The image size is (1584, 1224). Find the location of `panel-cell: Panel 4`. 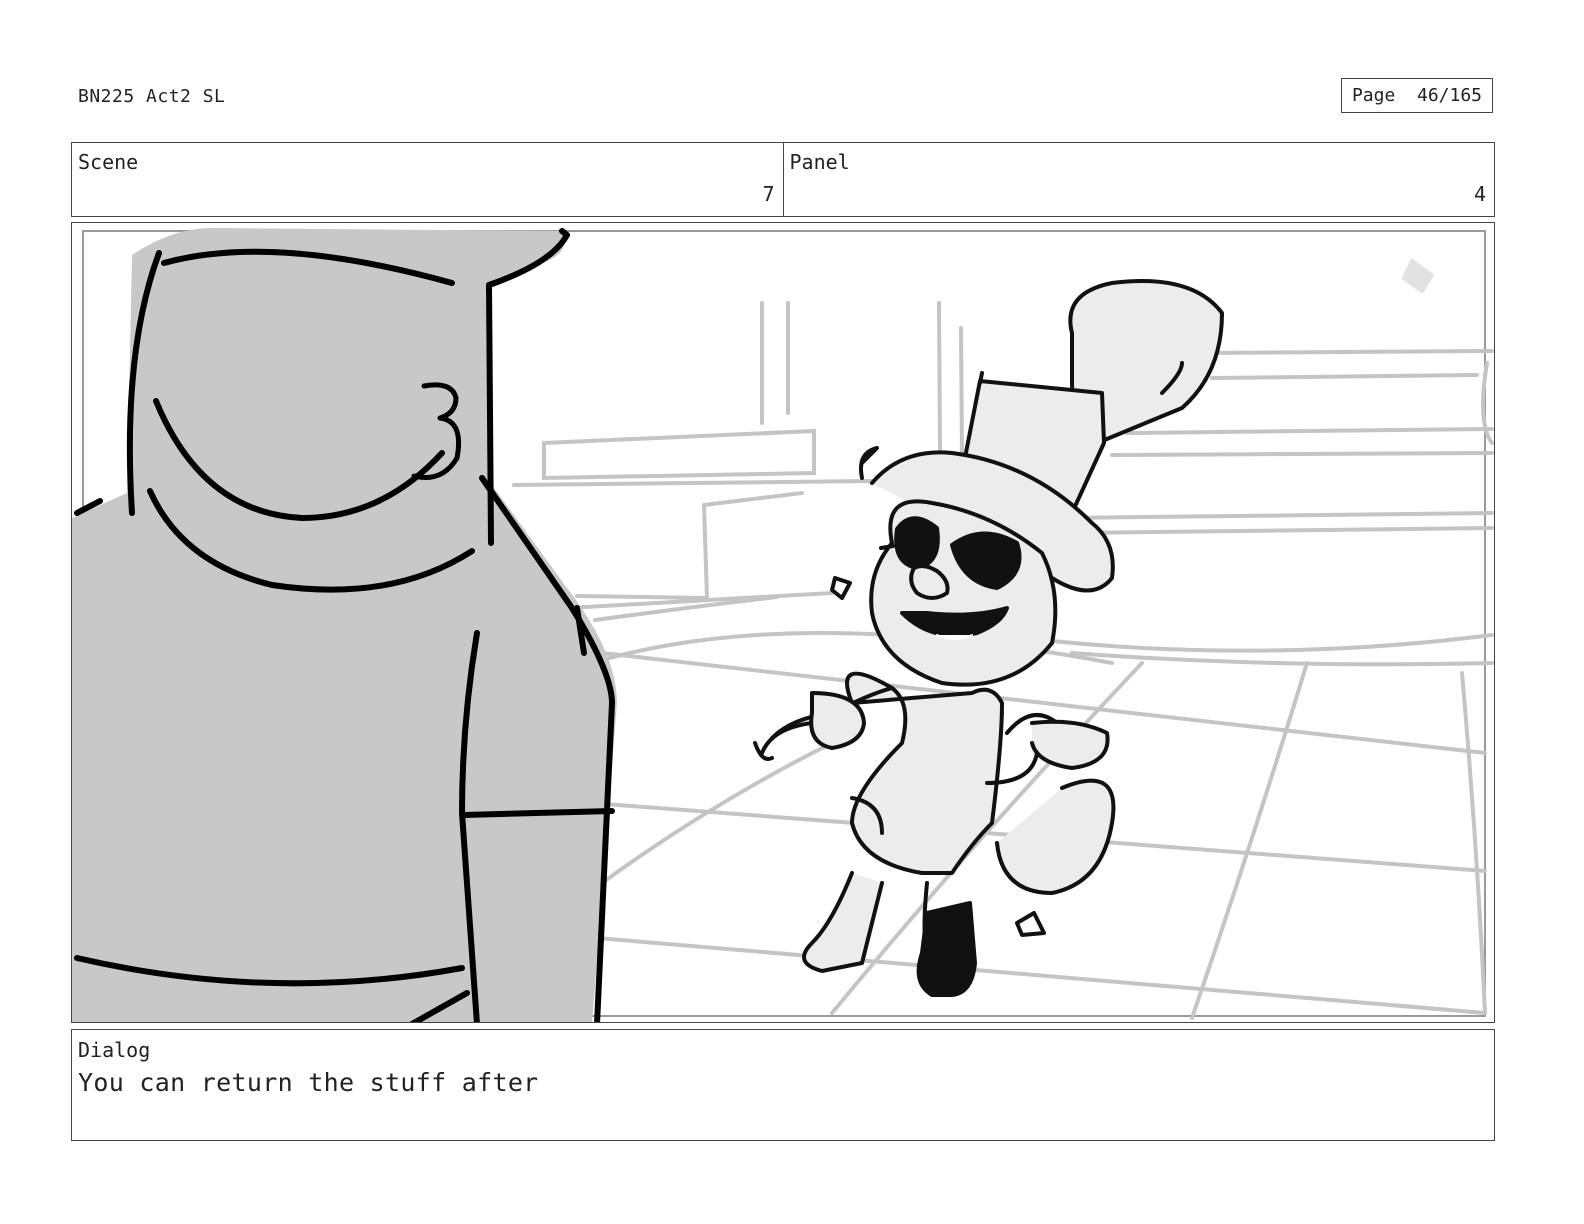

panel-cell: Panel 4 is located at coordinates (1138, 179).